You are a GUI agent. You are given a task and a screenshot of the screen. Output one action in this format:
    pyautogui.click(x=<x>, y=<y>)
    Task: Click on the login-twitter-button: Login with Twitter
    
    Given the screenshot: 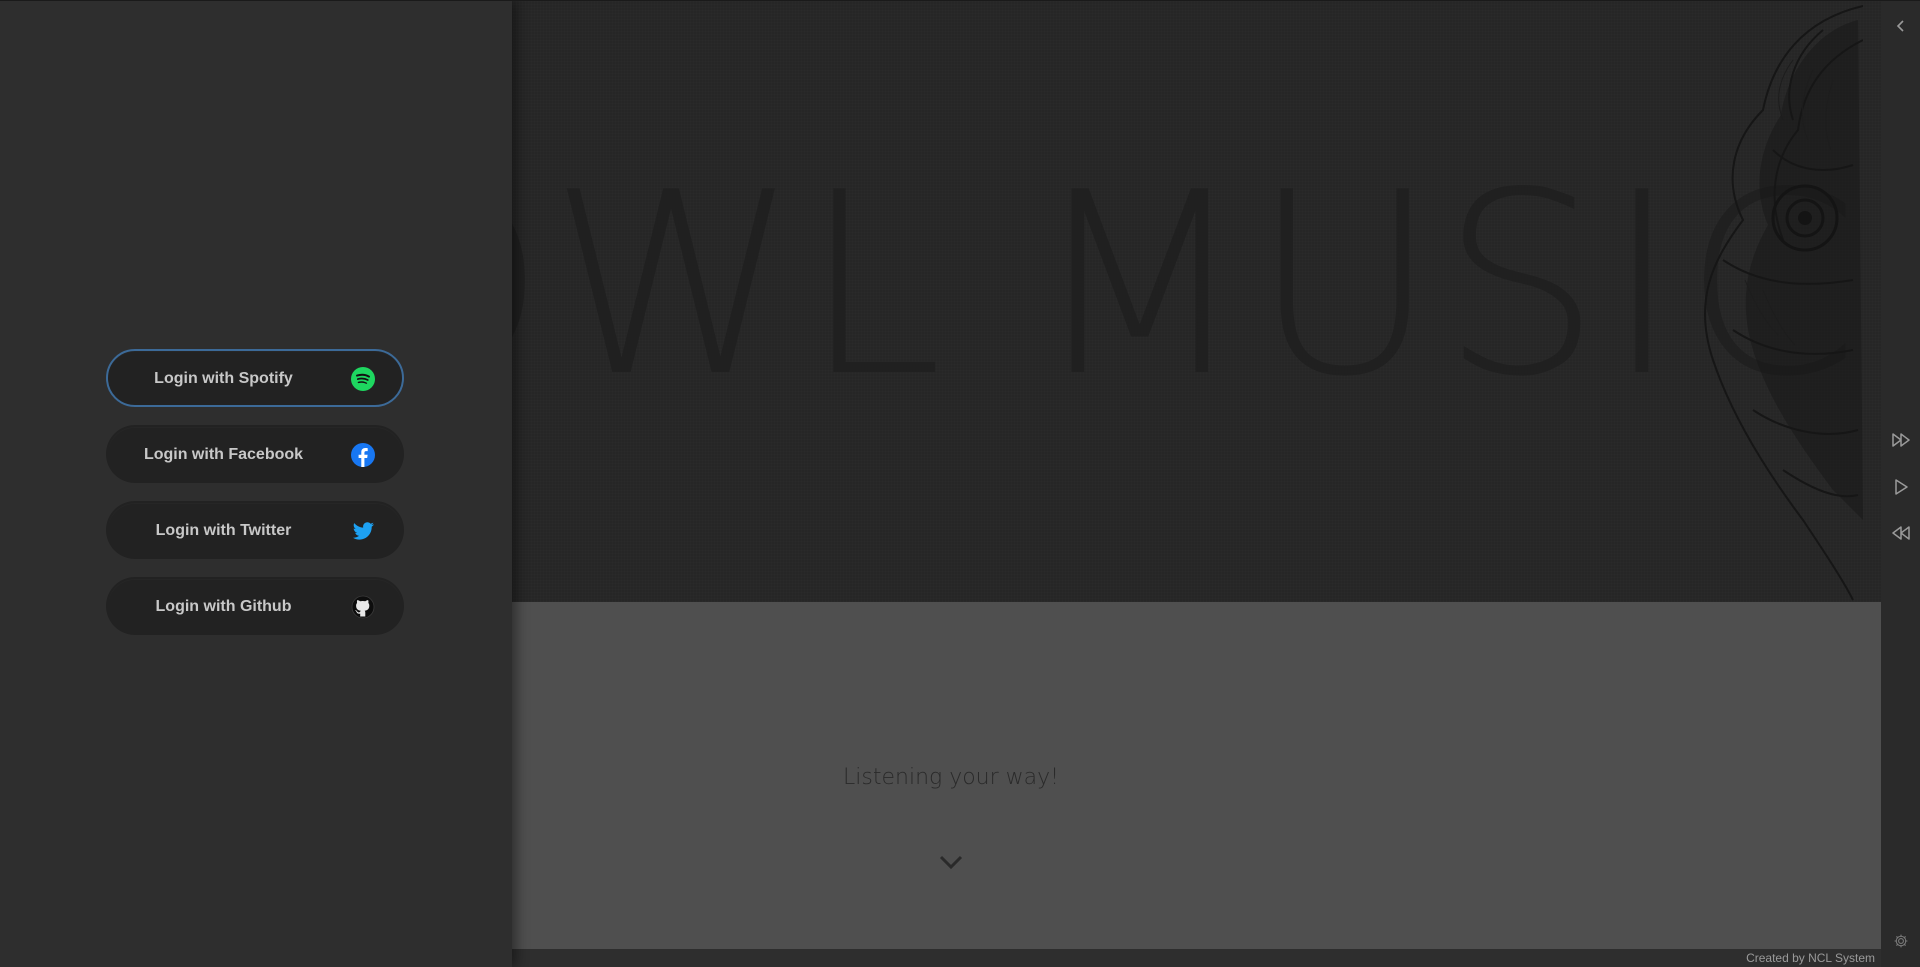 What is the action you would take?
    pyautogui.click(x=255, y=530)
    